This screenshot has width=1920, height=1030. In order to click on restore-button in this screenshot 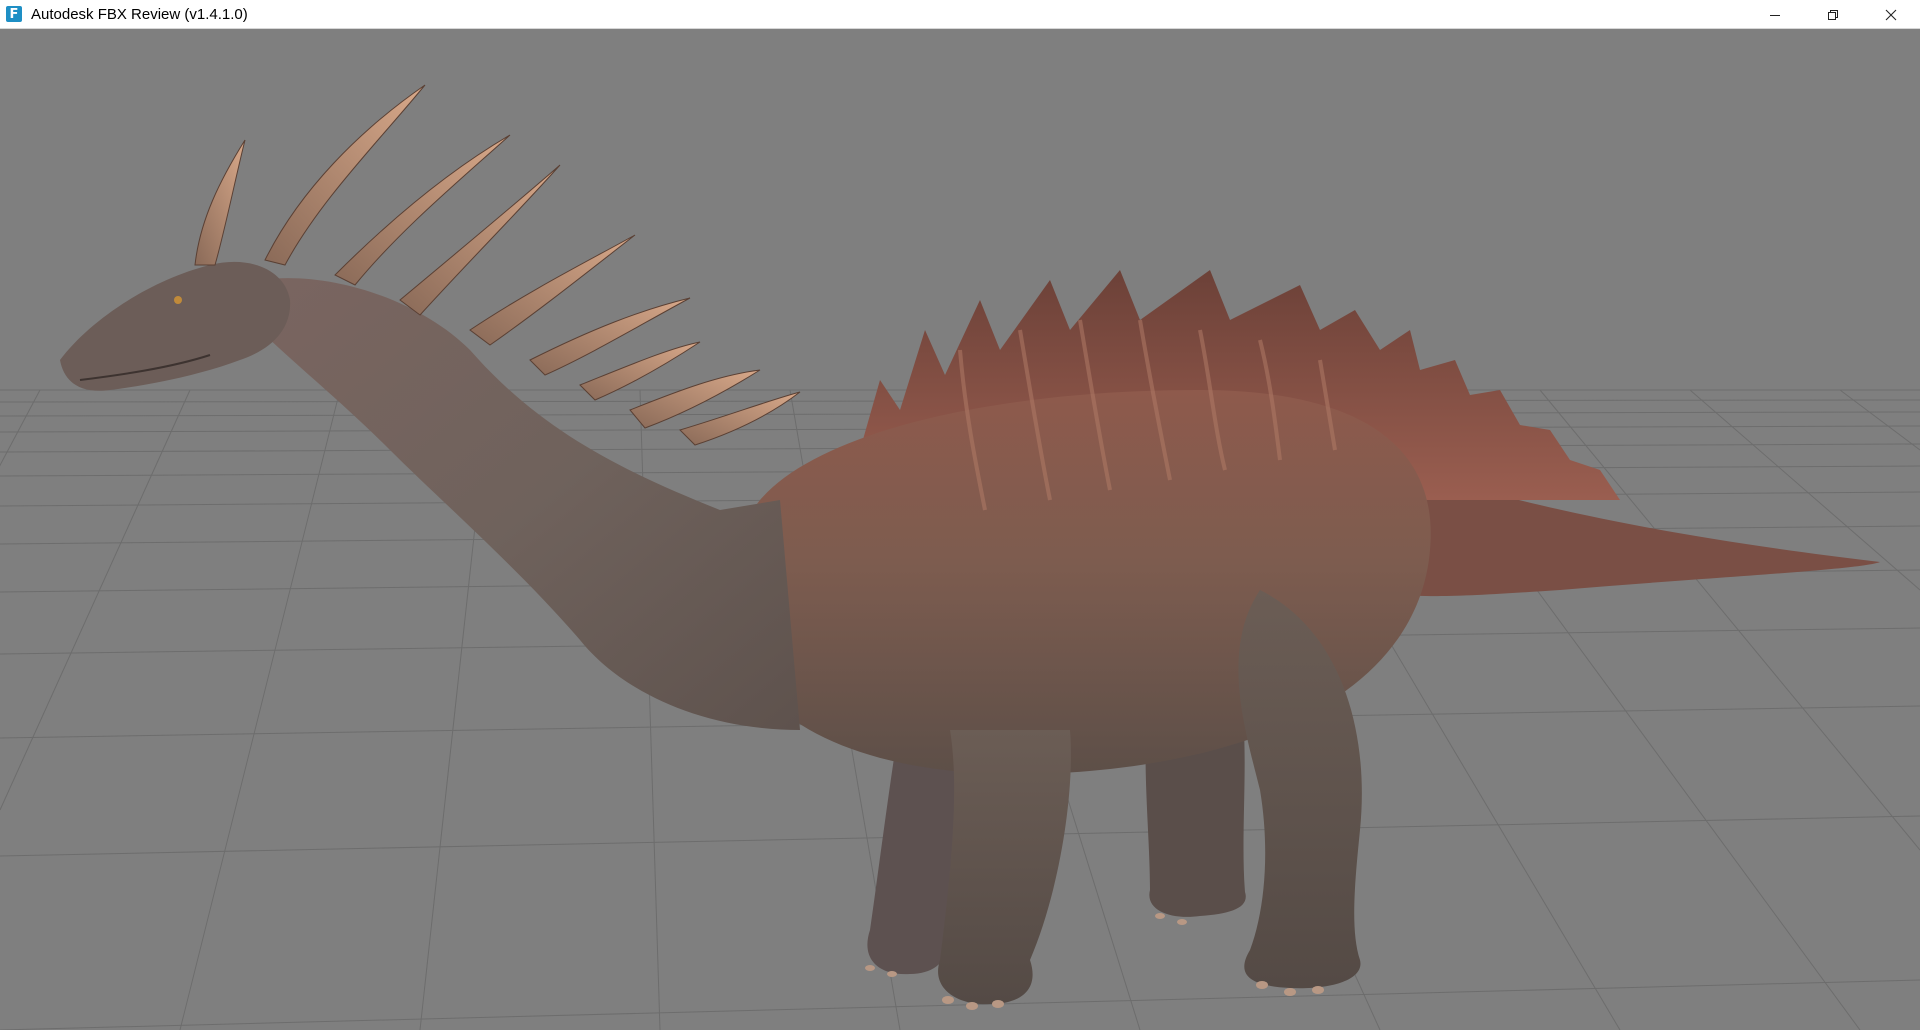, I will do `click(1833, 14)`.